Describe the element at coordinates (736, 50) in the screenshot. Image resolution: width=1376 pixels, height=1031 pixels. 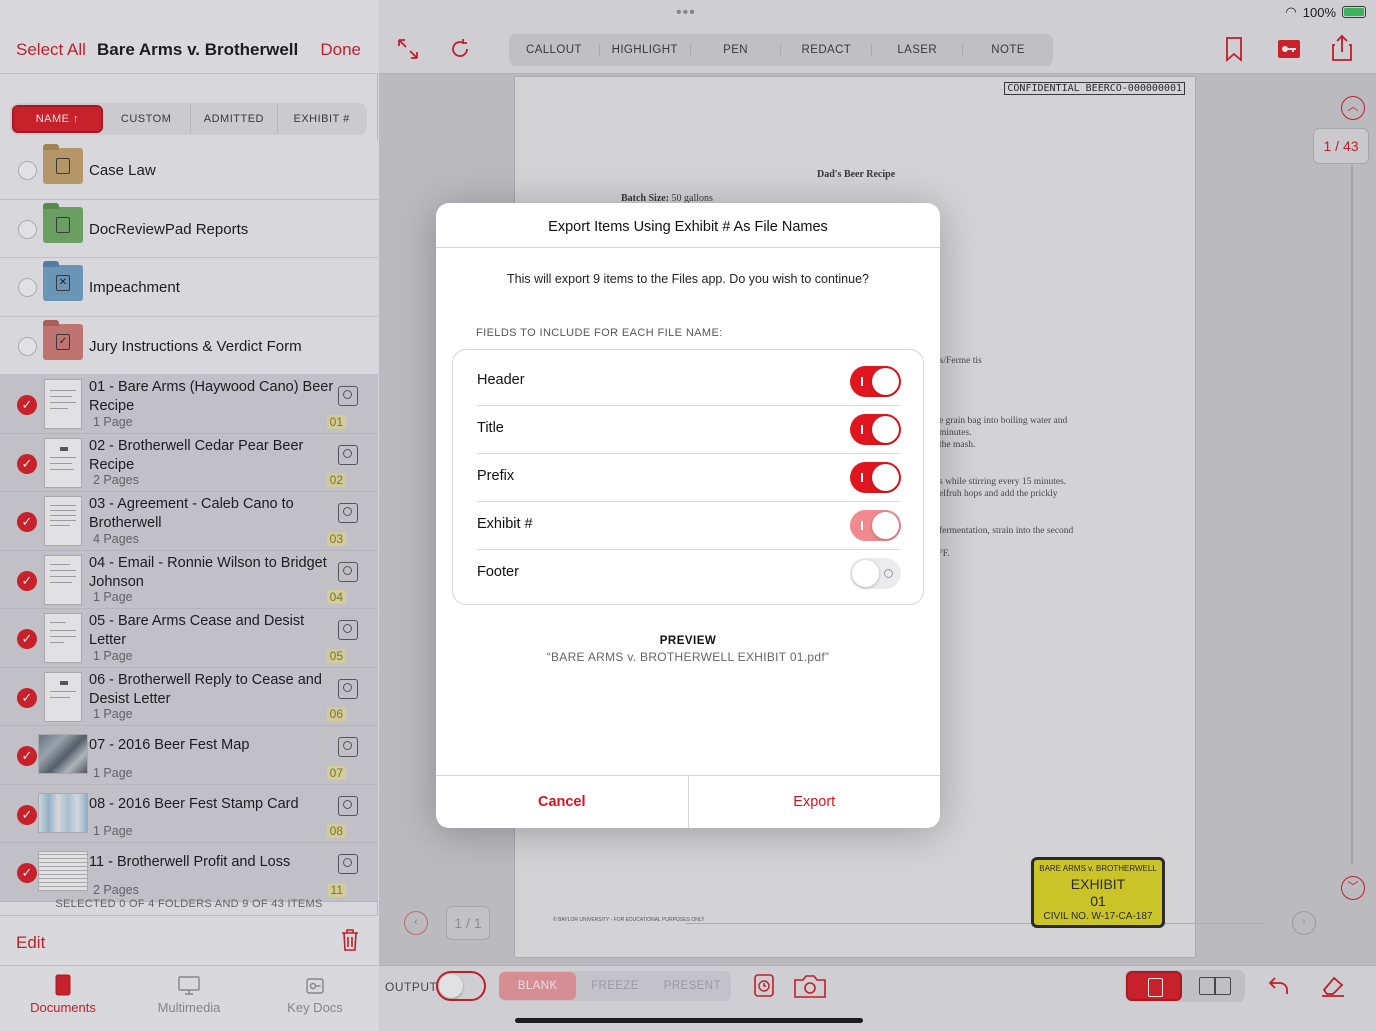
I see `tool-pen: PEN` at that location.